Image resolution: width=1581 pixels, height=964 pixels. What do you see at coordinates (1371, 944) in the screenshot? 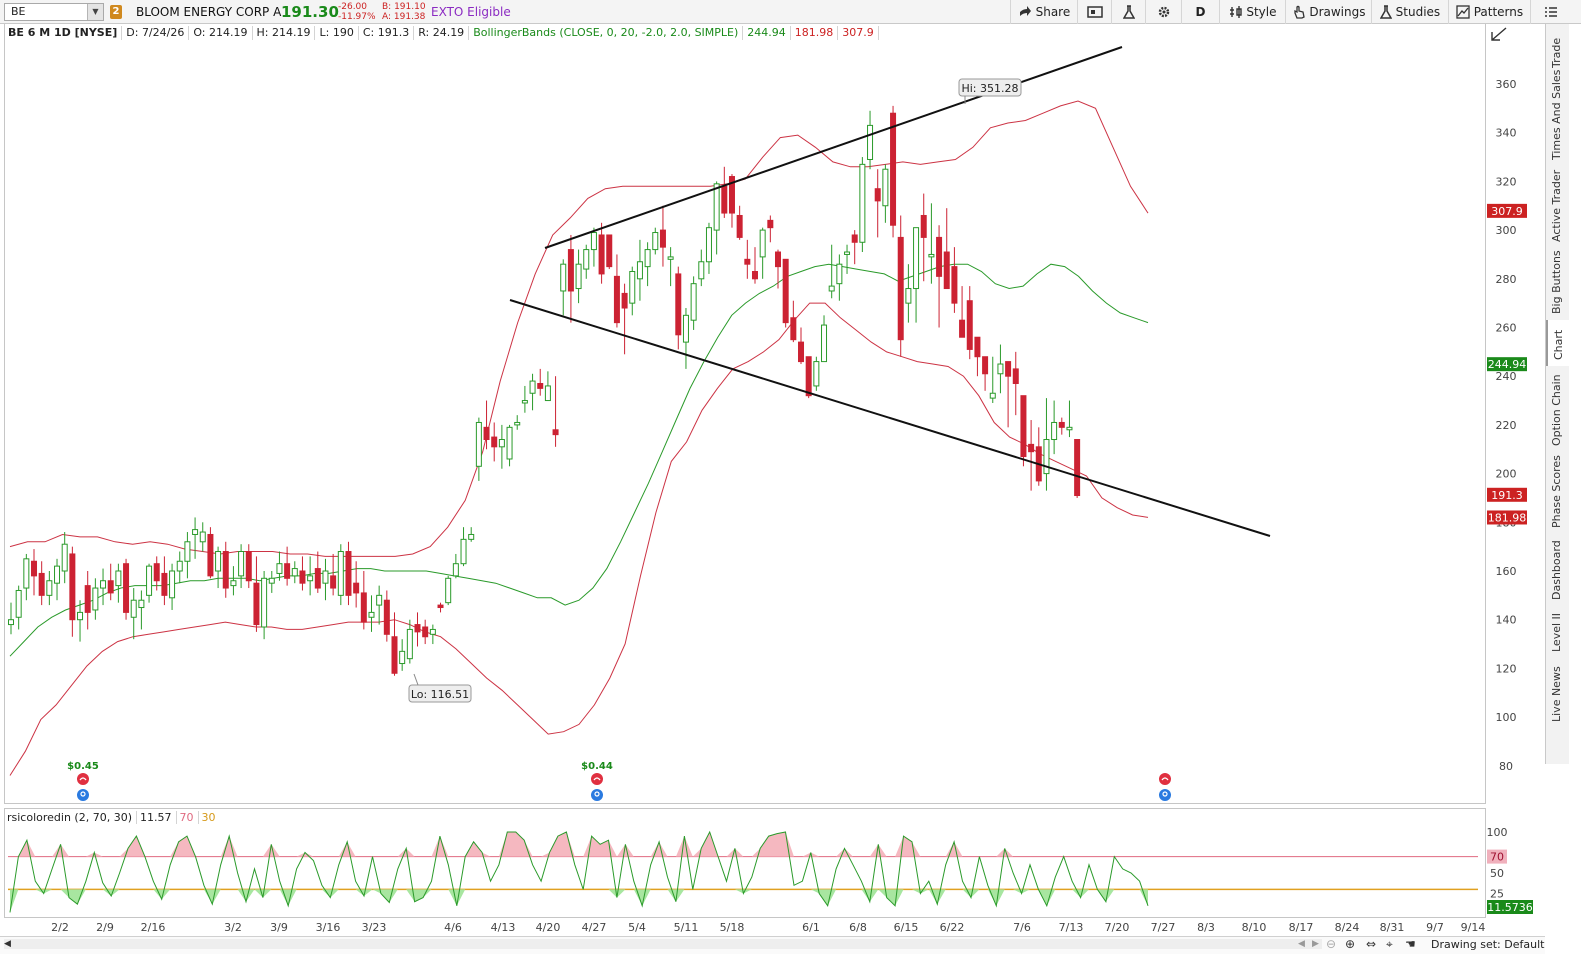
I see `expand-icon: ⇔` at bounding box center [1371, 944].